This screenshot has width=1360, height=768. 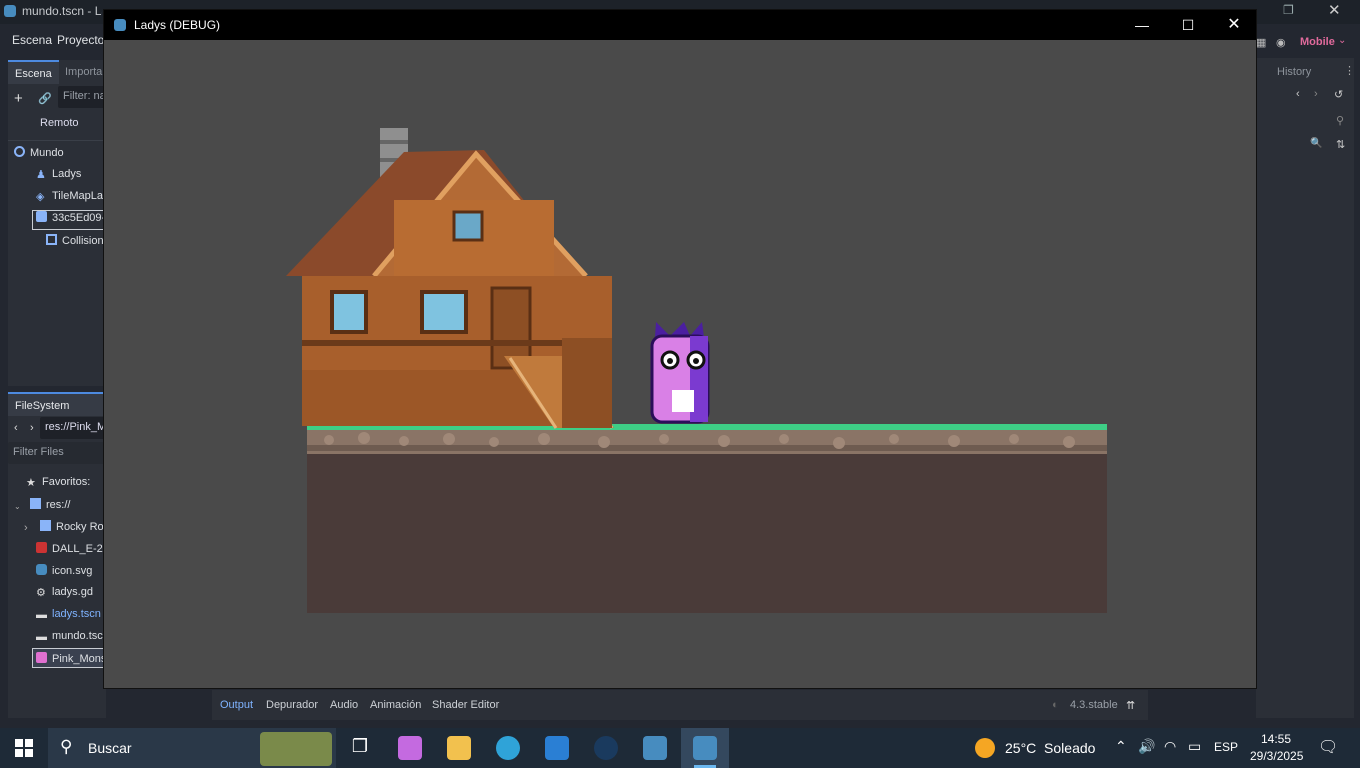 What do you see at coordinates (1317, 42) in the screenshot?
I see `renderer-select: Mobile` at bounding box center [1317, 42].